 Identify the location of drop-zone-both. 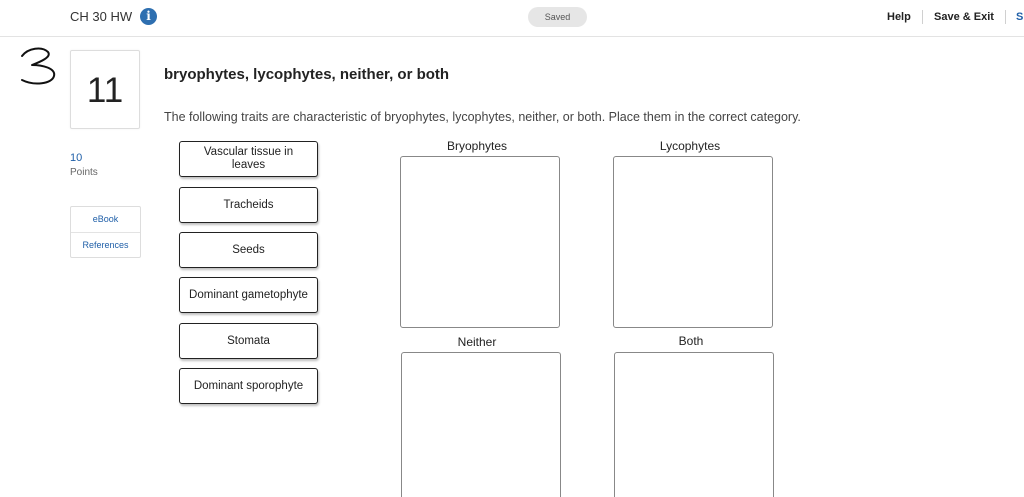
(694, 424).